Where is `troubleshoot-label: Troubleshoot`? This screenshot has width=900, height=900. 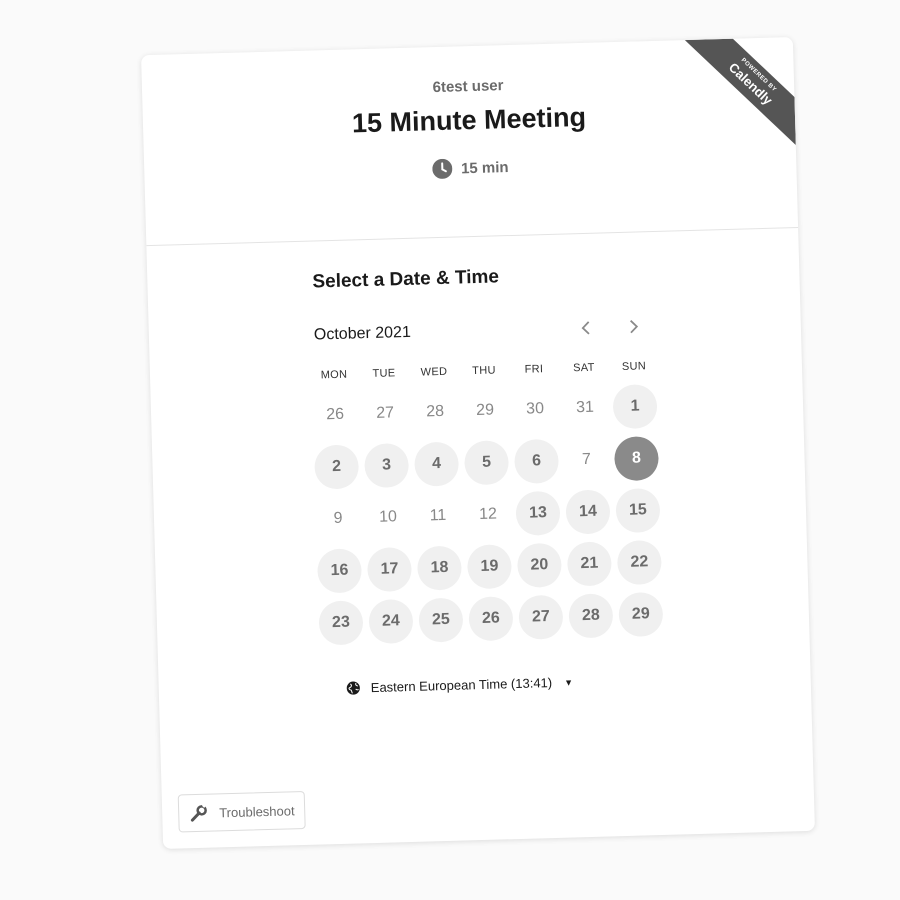
troubleshoot-label: Troubleshoot is located at coordinates (257, 811).